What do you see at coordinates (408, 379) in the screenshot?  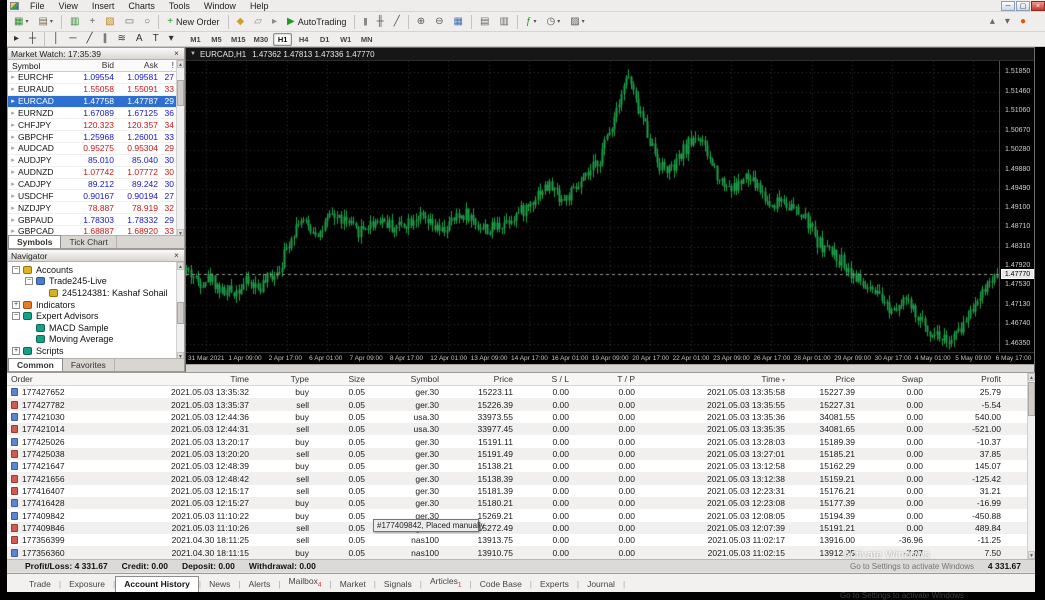 I see `history-col-4: Symbol` at bounding box center [408, 379].